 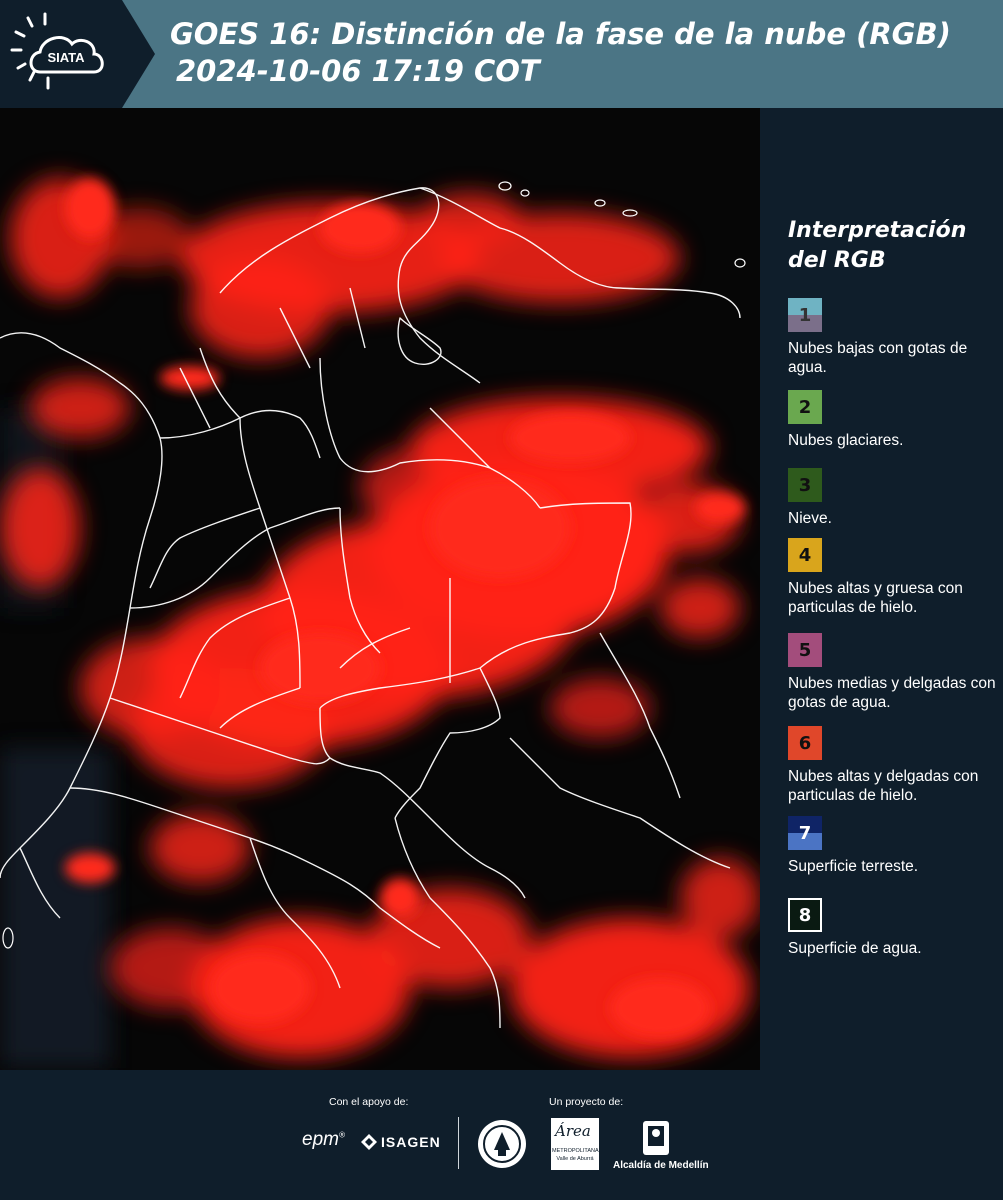 I want to click on legend-item: 1 Nubes bajas con gotas de agua., so click(x=893, y=337).